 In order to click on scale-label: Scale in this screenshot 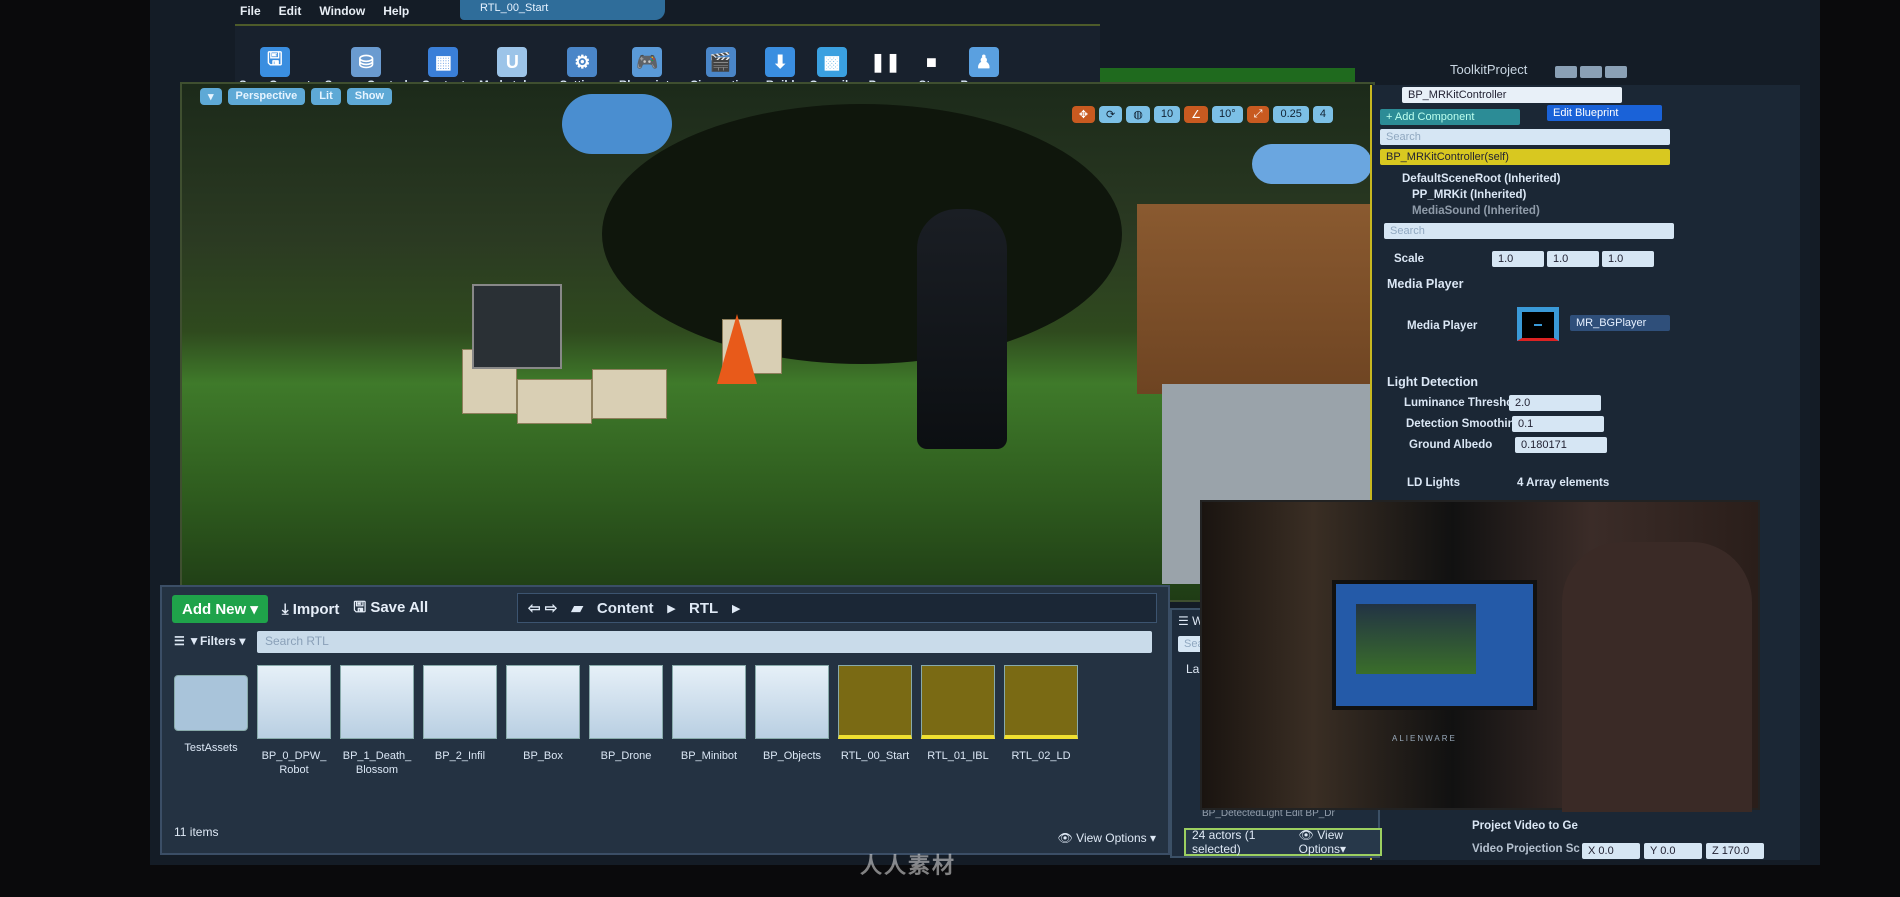, I will do `click(1409, 259)`.